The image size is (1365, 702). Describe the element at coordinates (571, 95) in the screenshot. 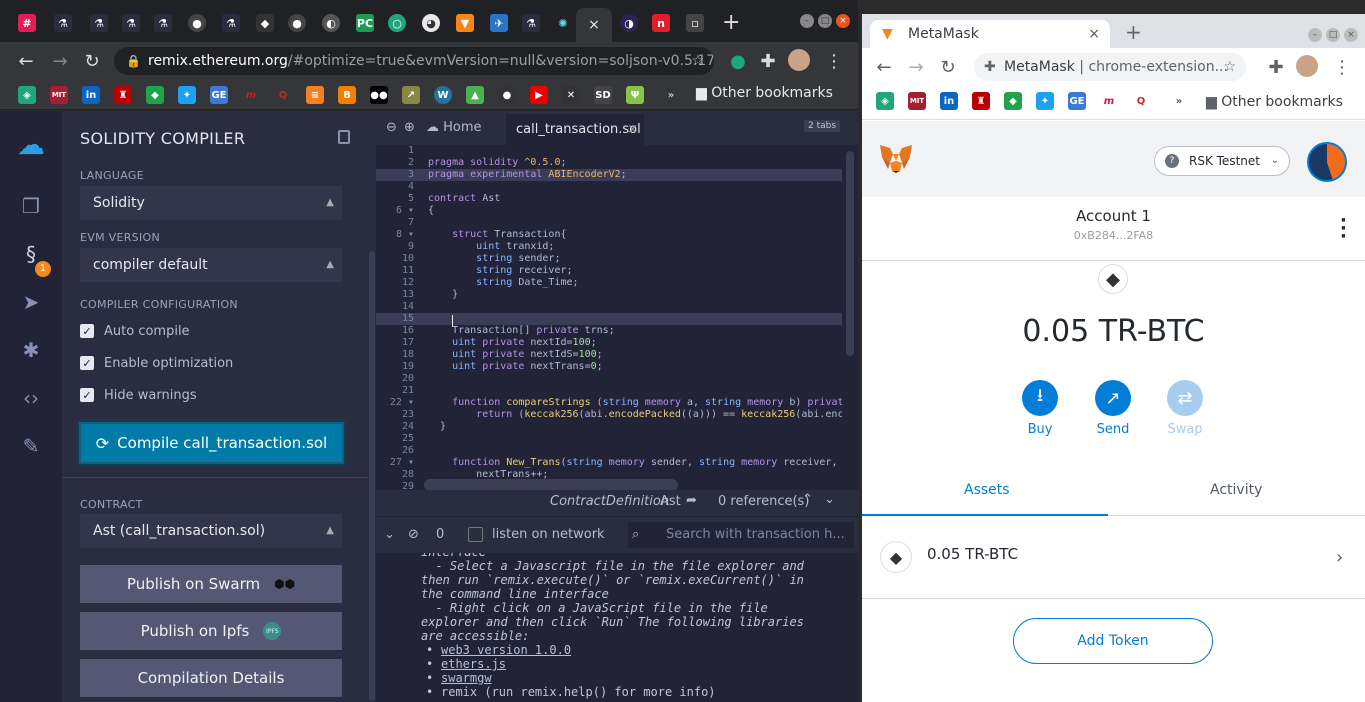

I see `grid-icon: ✕` at that location.